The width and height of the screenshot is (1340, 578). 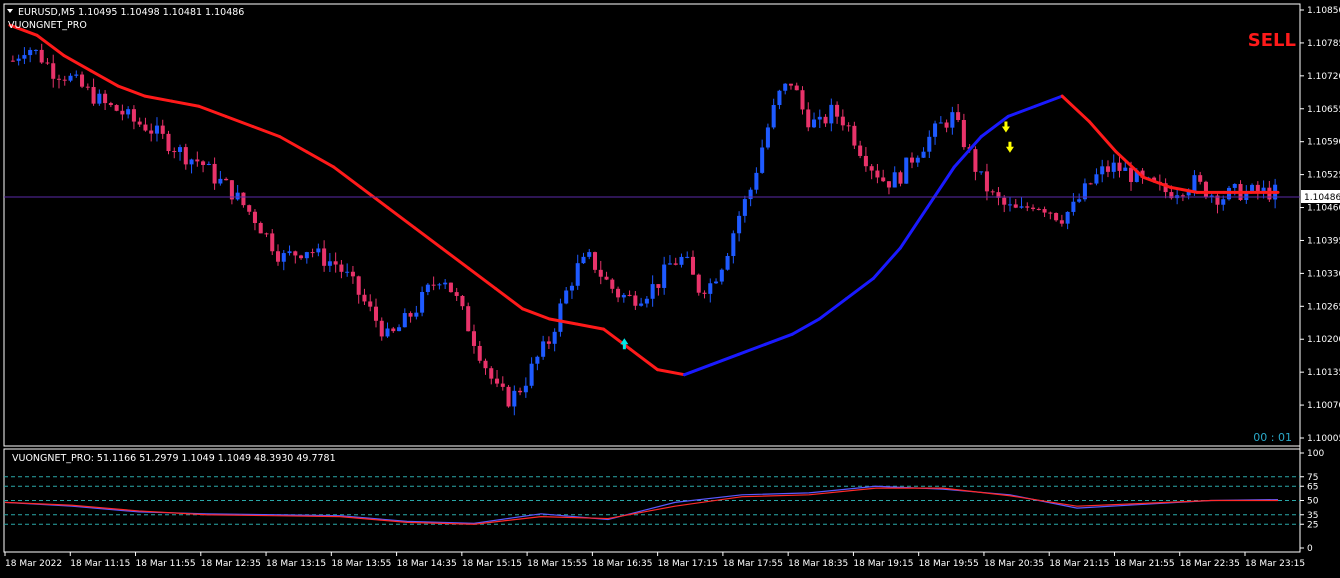 What do you see at coordinates (1323, 143) in the screenshot?
I see `price-tick-label: 1.10590` at bounding box center [1323, 143].